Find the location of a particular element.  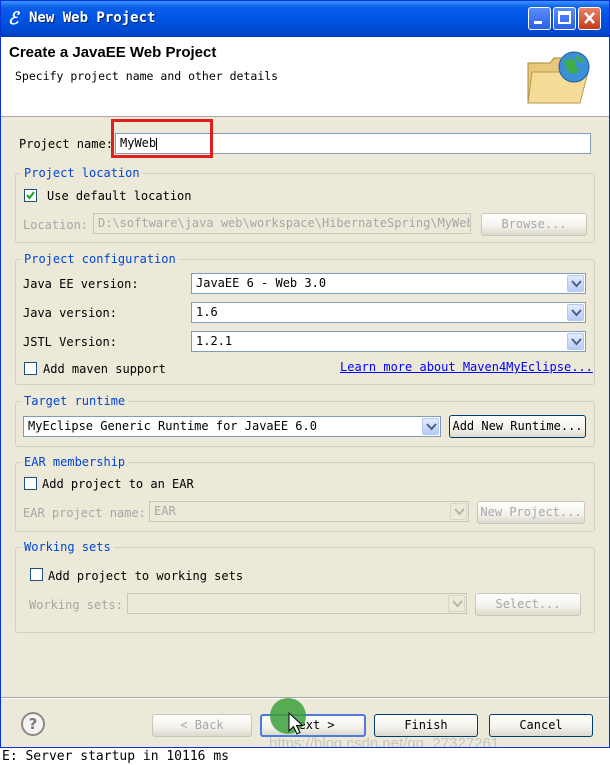

ear-project-name-select: EAR is located at coordinates (309, 511).